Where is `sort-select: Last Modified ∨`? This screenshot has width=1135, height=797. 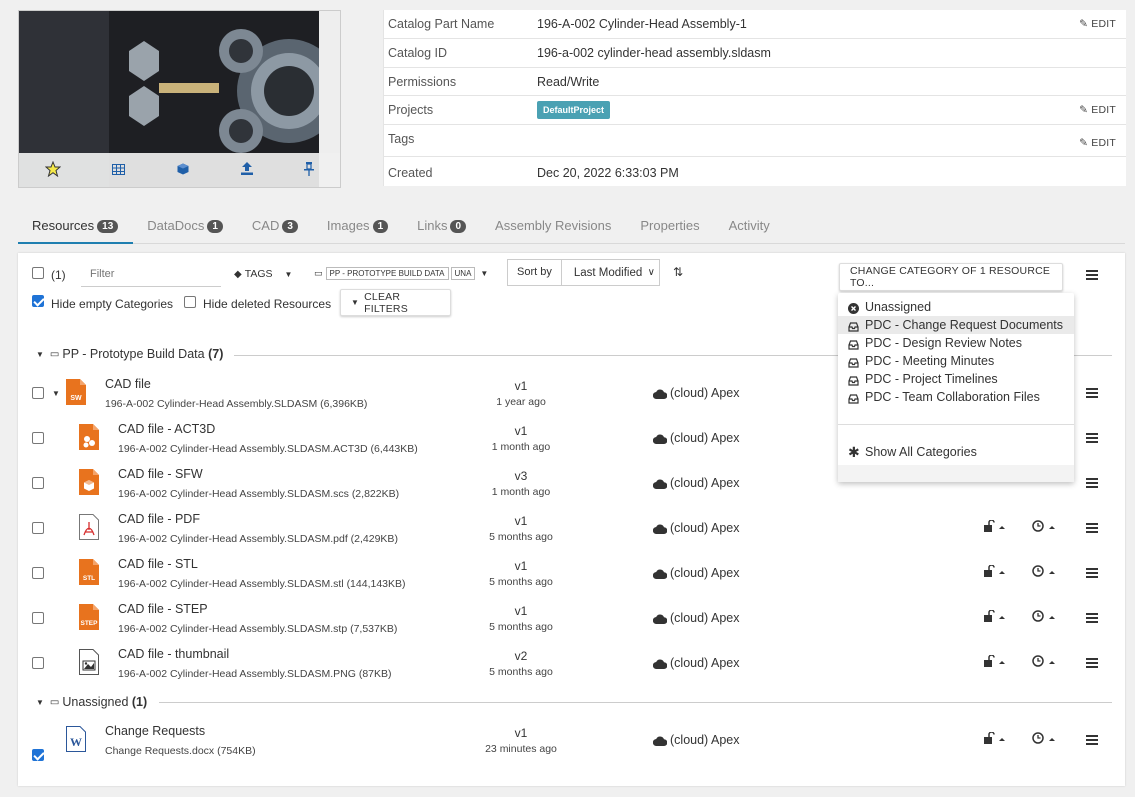
sort-select: Last Modified ∨ is located at coordinates (610, 273).